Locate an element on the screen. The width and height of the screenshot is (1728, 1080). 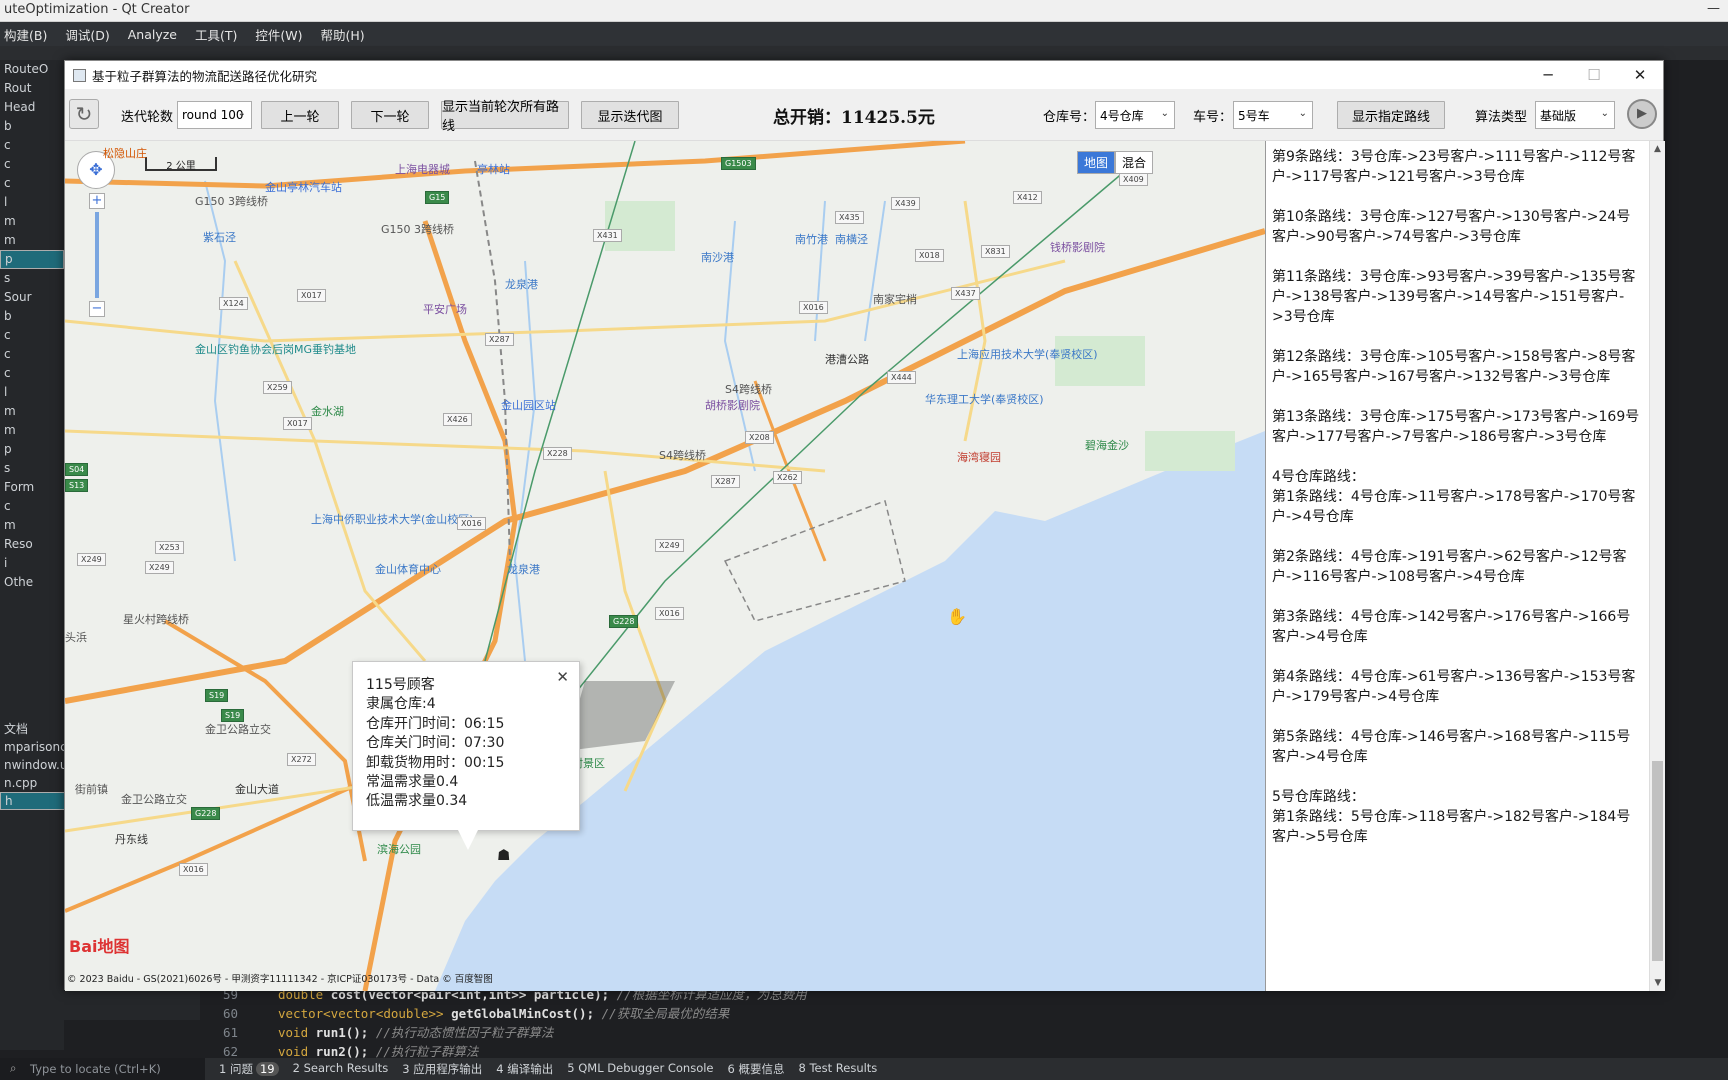
map-zoom-control: + − is located at coordinates (97, 255).